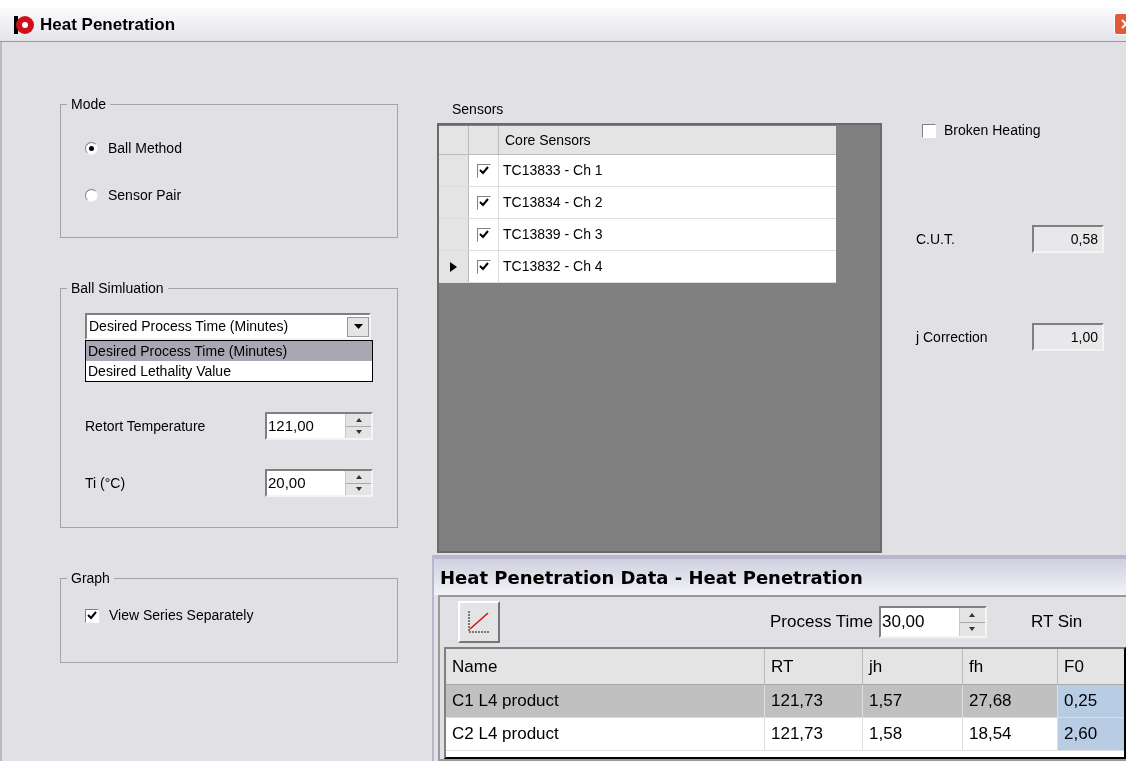 The image size is (1126, 761). What do you see at coordinates (24, 24) in the screenshot?
I see `app-logo-icon` at bounding box center [24, 24].